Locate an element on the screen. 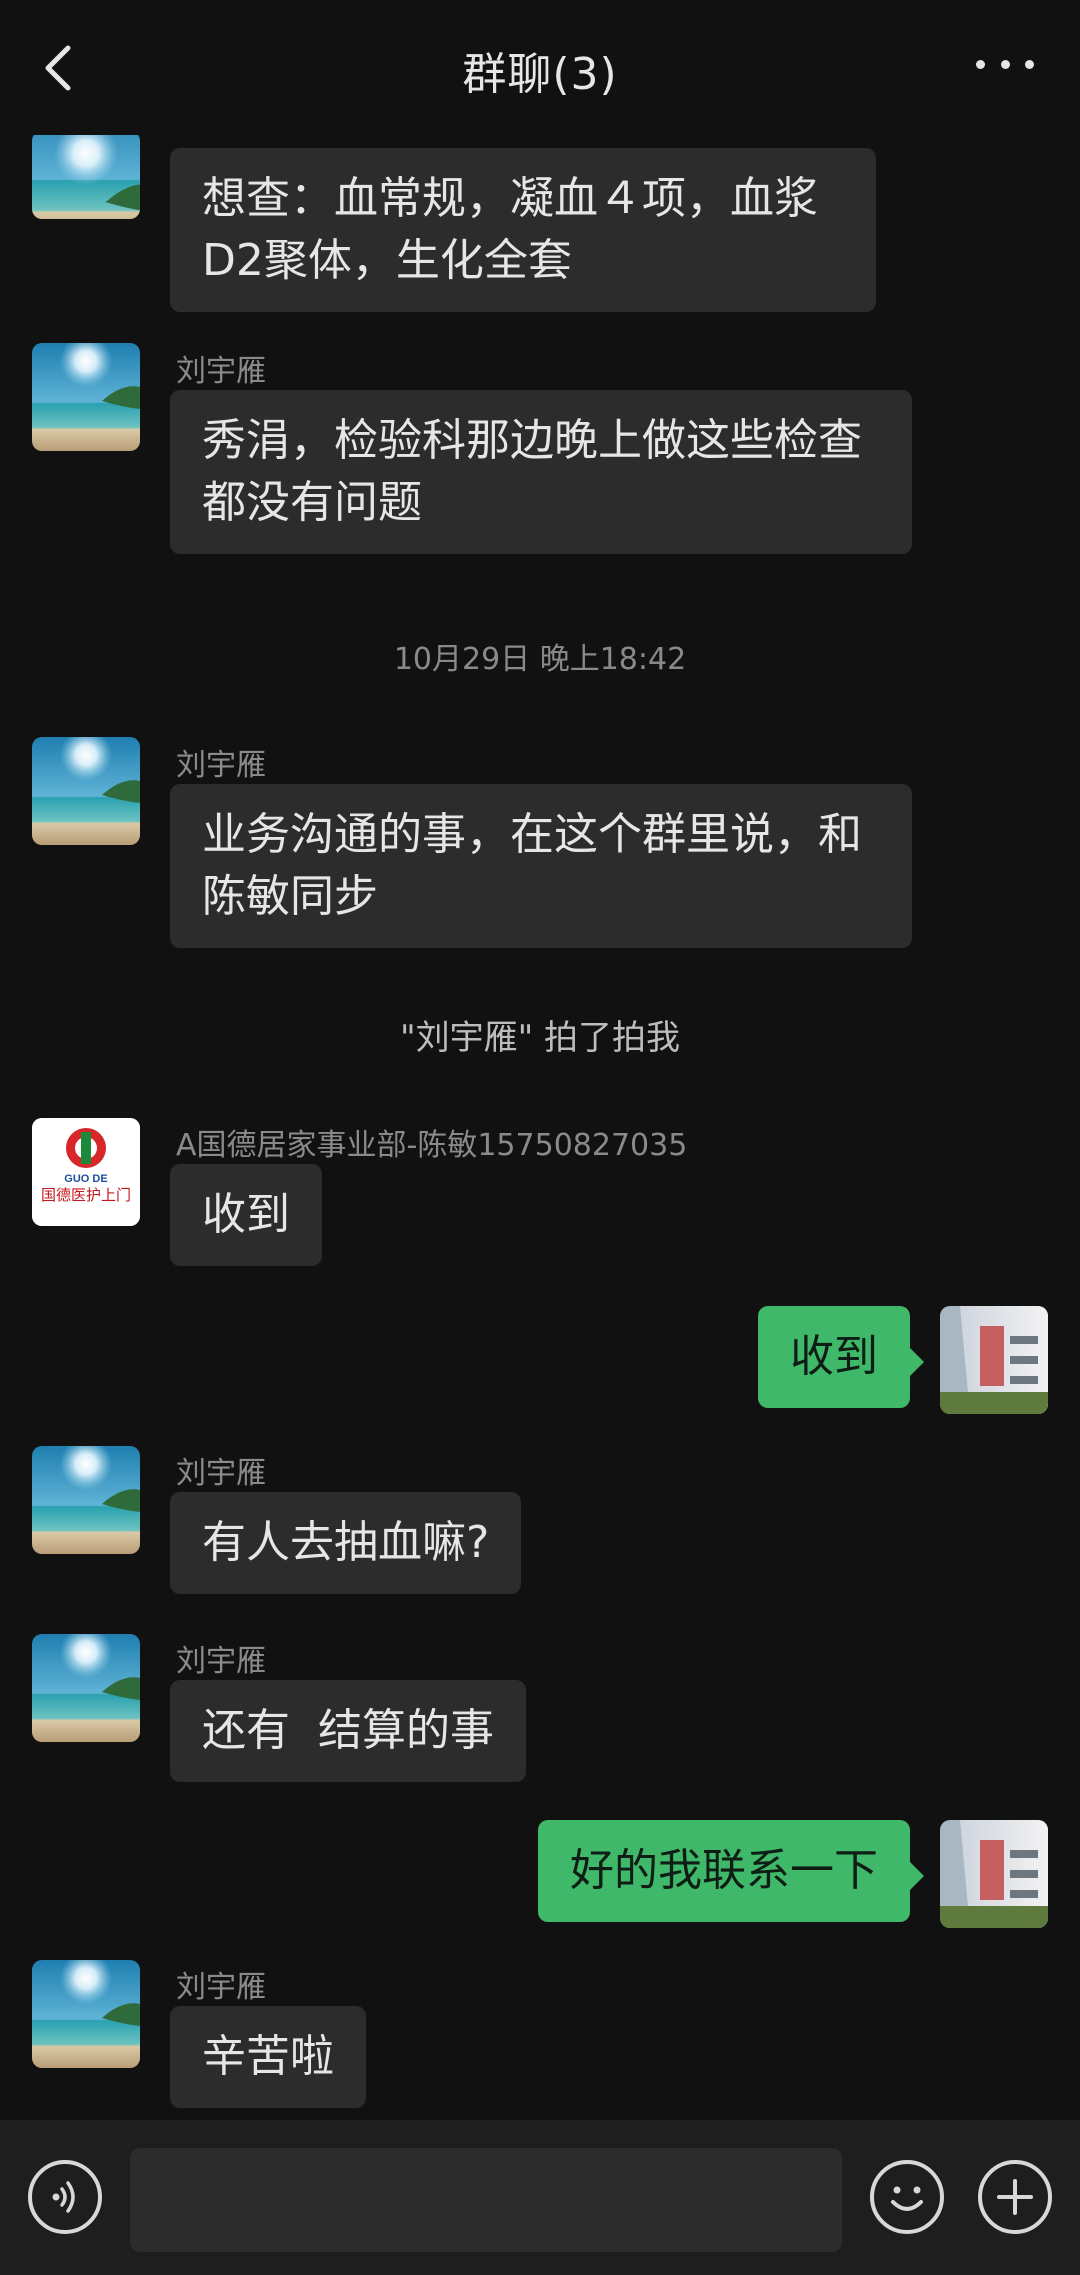  voice-button is located at coordinates (65, 2197).